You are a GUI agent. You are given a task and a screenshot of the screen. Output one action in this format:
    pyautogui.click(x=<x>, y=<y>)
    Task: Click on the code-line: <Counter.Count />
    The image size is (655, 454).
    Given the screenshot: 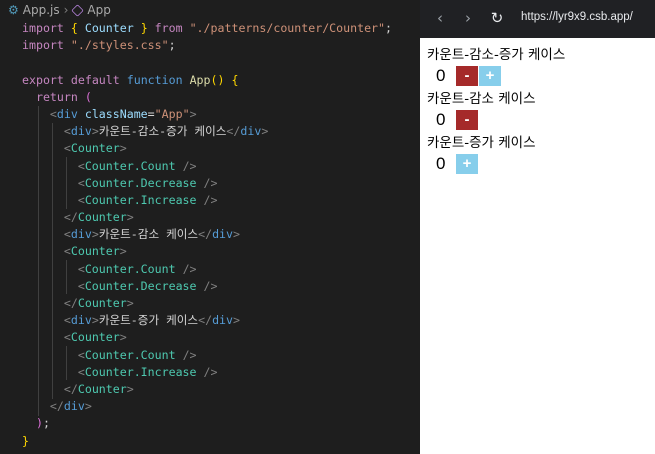 What is the action you would take?
    pyautogui.click(x=207, y=269)
    